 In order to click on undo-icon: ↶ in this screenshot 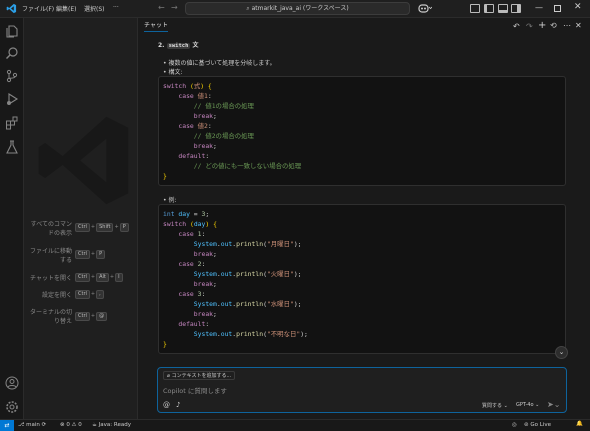, I will do `click(516, 26)`.